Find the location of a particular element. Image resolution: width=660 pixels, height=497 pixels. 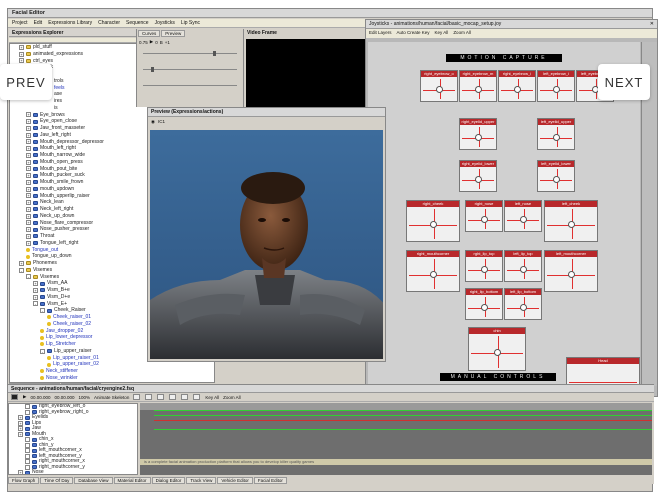

joystick-control: left_eyebrow_i is located at coordinates (556, 86).